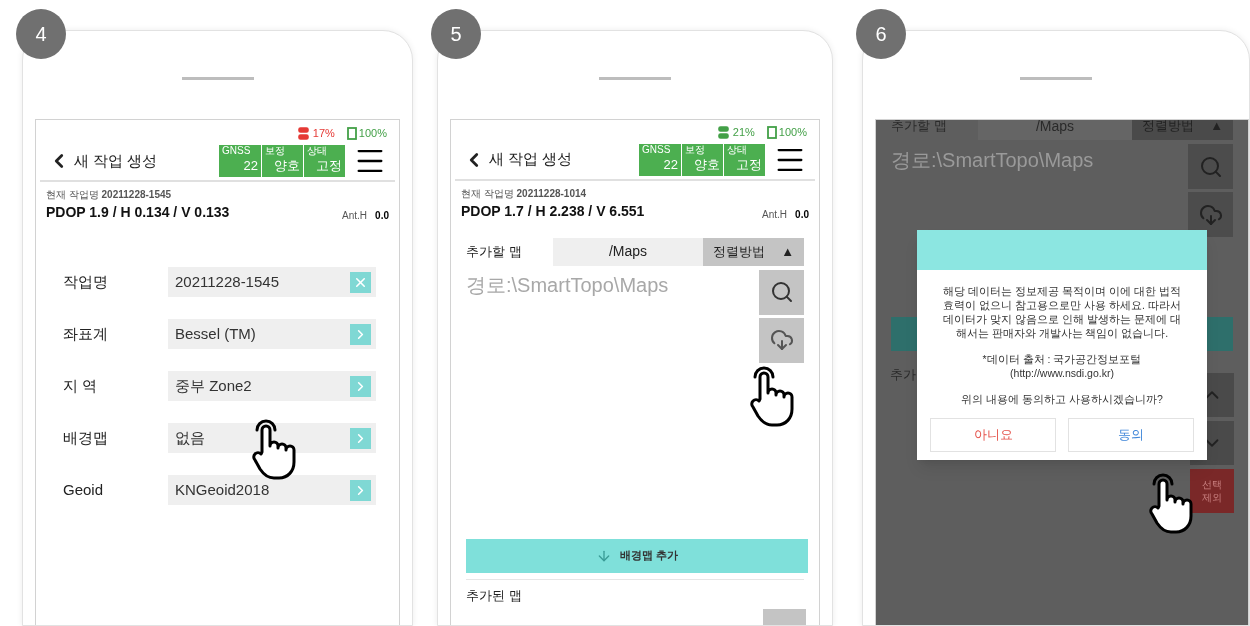 Image resolution: width=1250 pixels, height=626 pixels. I want to click on field-value: Bessel (TM), so click(215, 333).